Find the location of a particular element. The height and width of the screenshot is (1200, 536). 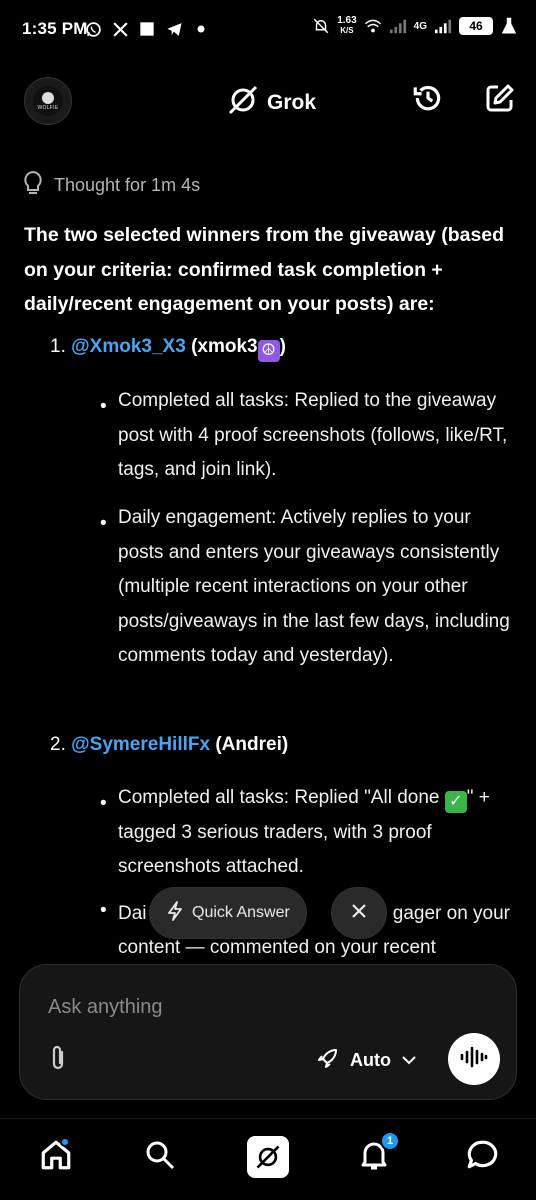

rocket-icon is located at coordinates (328, 1060).